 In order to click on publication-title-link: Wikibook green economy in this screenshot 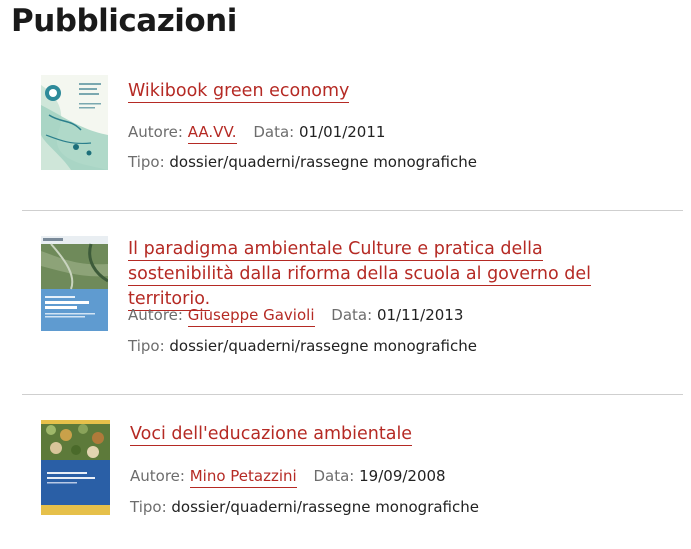, I will do `click(239, 92)`.